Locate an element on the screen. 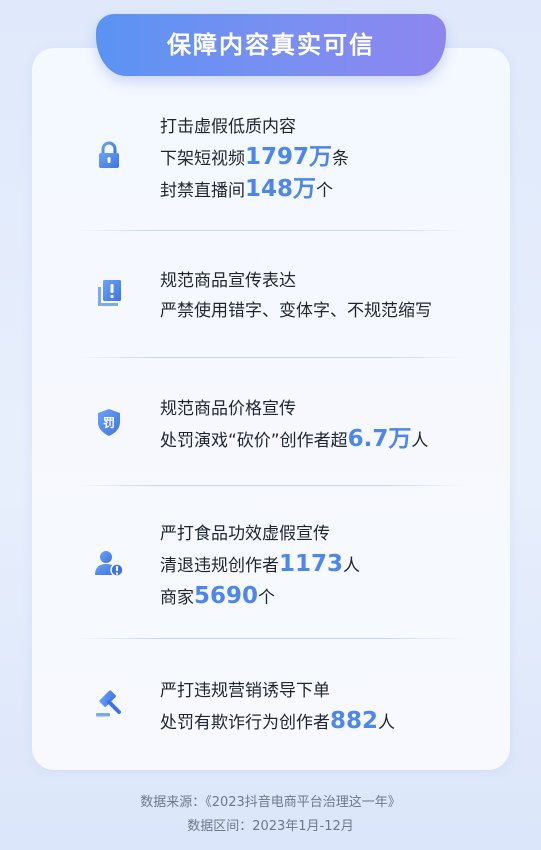  item-5-unit: 人 is located at coordinates (387, 723).